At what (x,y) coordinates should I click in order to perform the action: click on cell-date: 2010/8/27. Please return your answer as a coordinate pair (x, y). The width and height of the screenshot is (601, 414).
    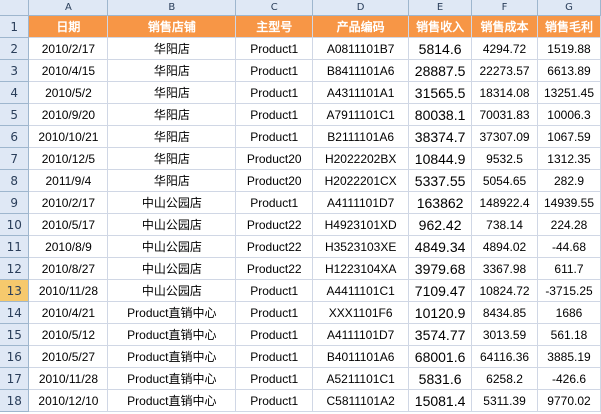
    Looking at the image, I should click on (68, 268).